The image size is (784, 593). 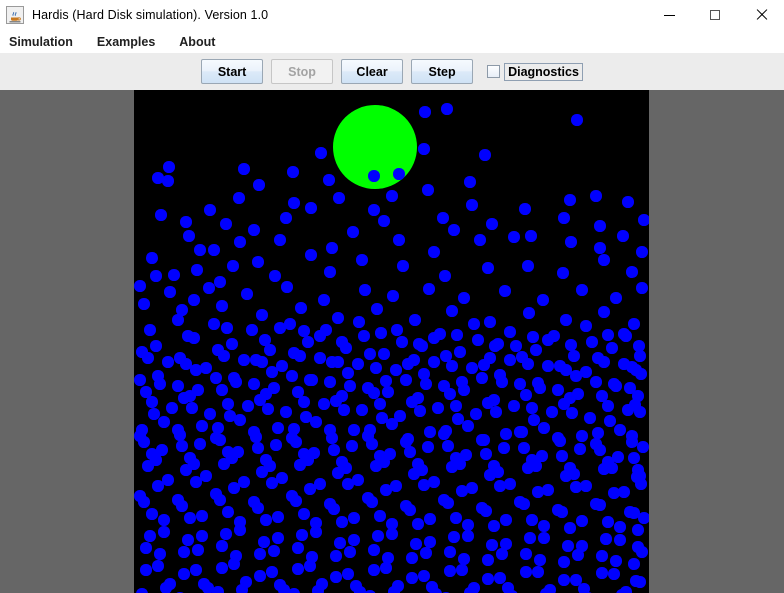 What do you see at coordinates (442, 71) in the screenshot?
I see `step-button: Step` at bounding box center [442, 71].